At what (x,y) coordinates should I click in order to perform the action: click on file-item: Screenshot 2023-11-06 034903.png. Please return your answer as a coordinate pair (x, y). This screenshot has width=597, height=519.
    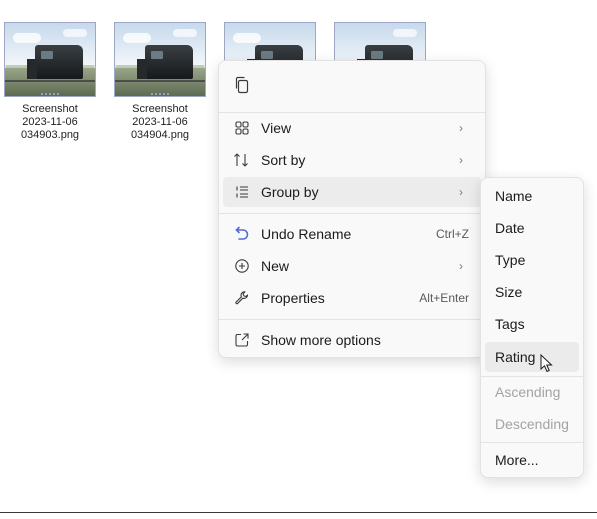
    Looking at the image, I should click on (50, 82).